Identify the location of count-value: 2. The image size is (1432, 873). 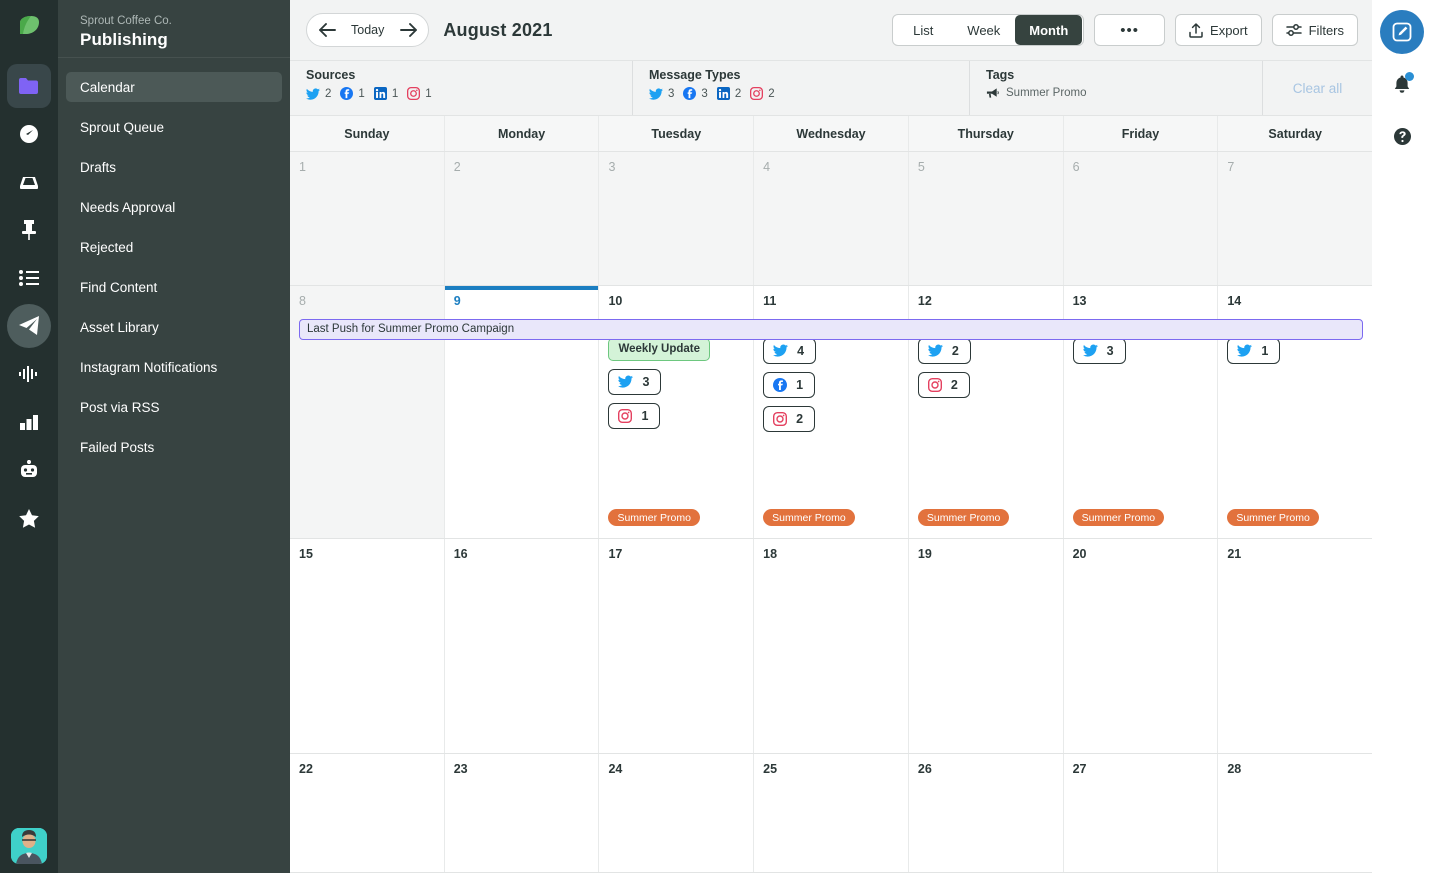
(328, 93).